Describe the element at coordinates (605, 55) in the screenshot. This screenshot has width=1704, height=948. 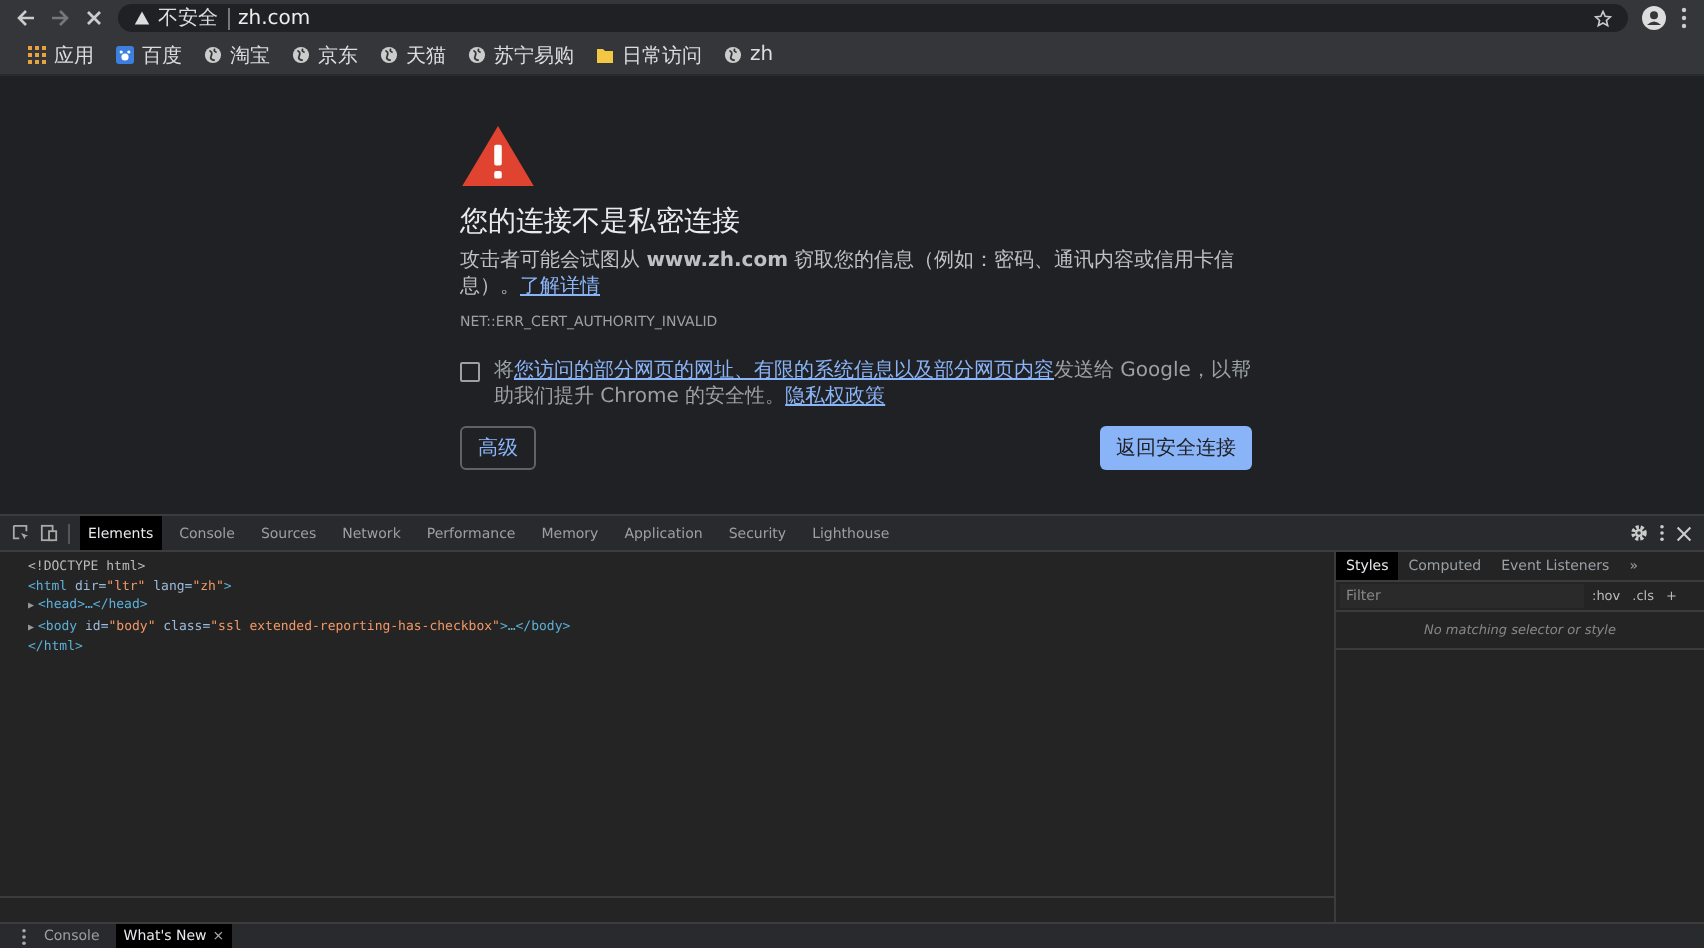
I see `folder-icon` at that location.